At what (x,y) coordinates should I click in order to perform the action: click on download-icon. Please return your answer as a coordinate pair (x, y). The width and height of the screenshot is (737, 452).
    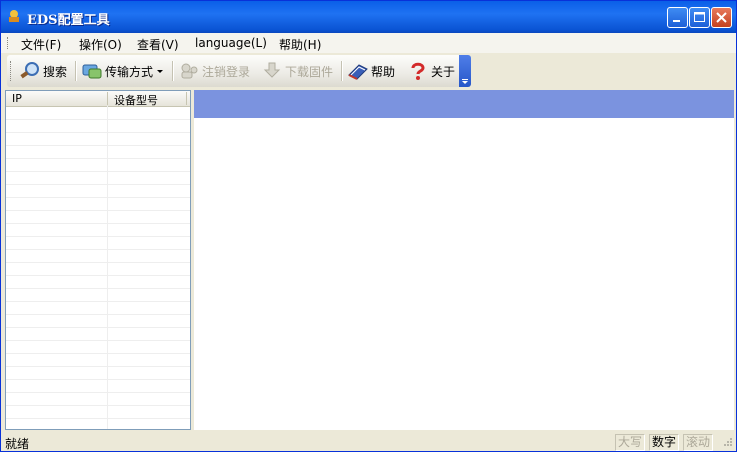
    Looking at the image, I should click on (272, 70).